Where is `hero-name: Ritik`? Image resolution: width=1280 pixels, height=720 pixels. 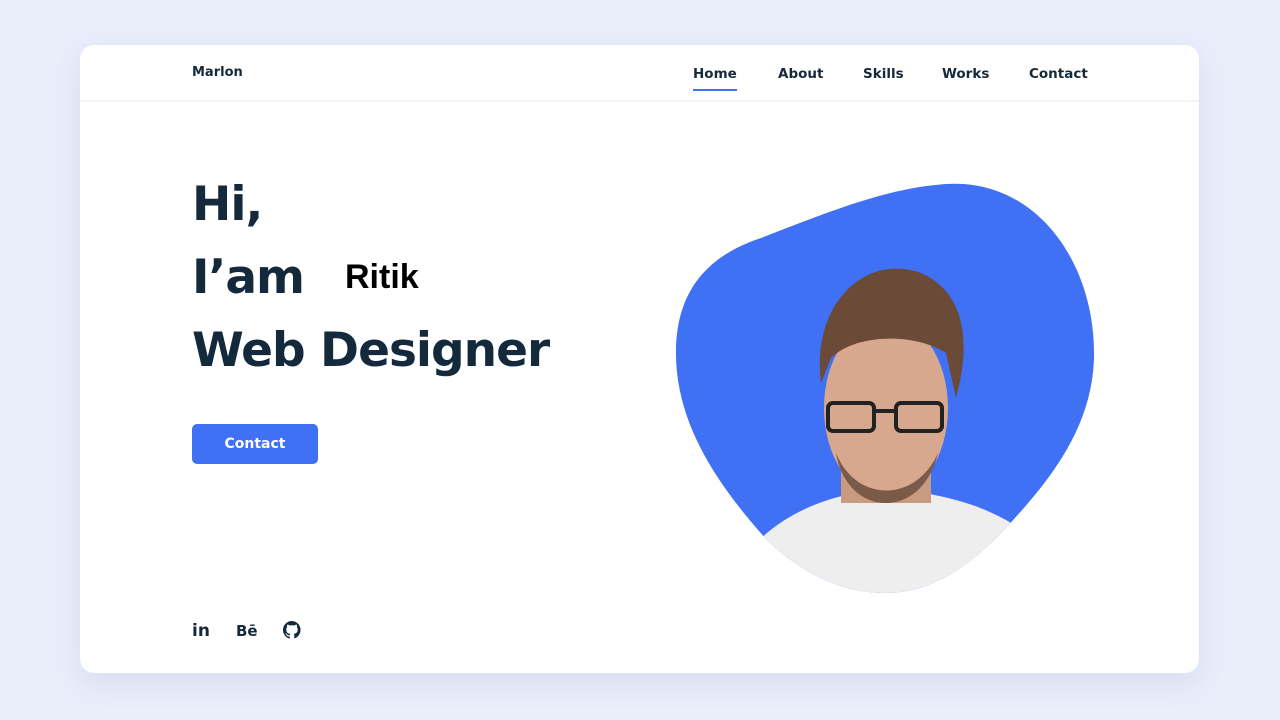 hero-name: Ritik is located at coordinates (382, 277).